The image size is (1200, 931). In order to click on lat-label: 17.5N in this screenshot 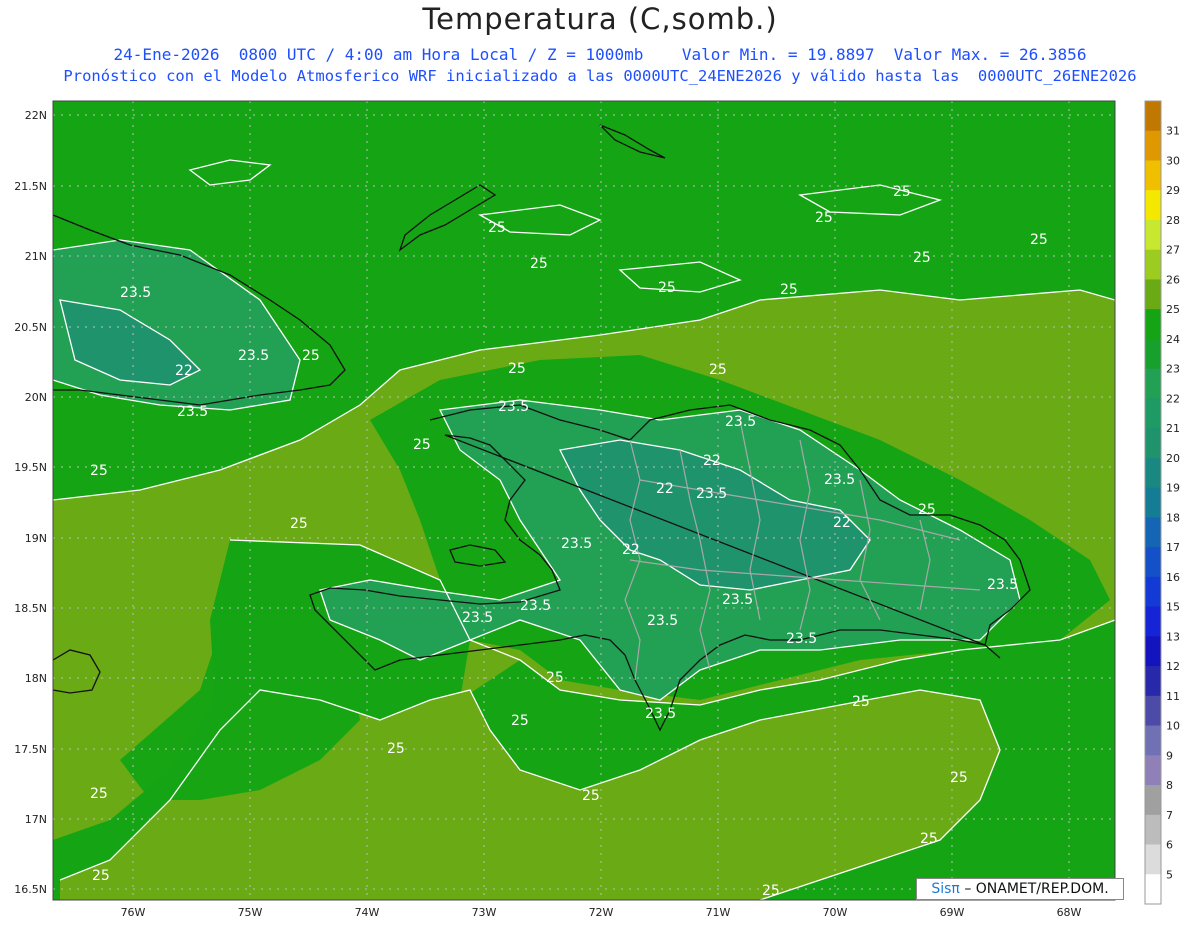, I will do `click(30, 749)`.